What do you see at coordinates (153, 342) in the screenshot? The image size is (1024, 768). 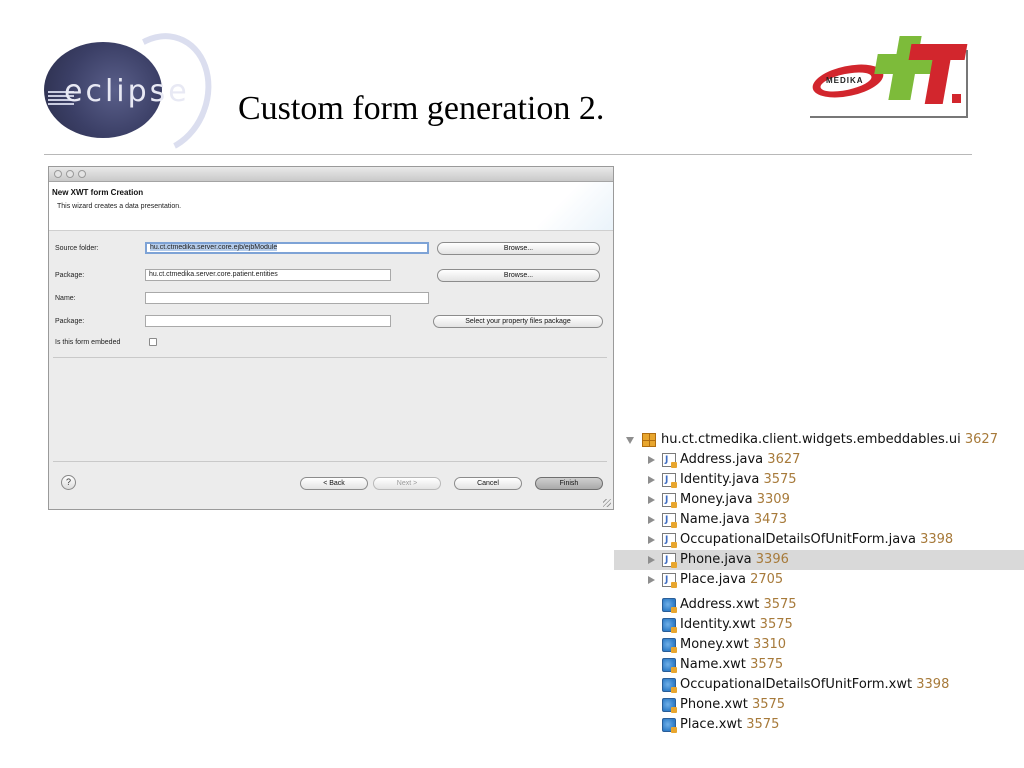 I see `embedded-checkbox` at bounding box center [153, 342].